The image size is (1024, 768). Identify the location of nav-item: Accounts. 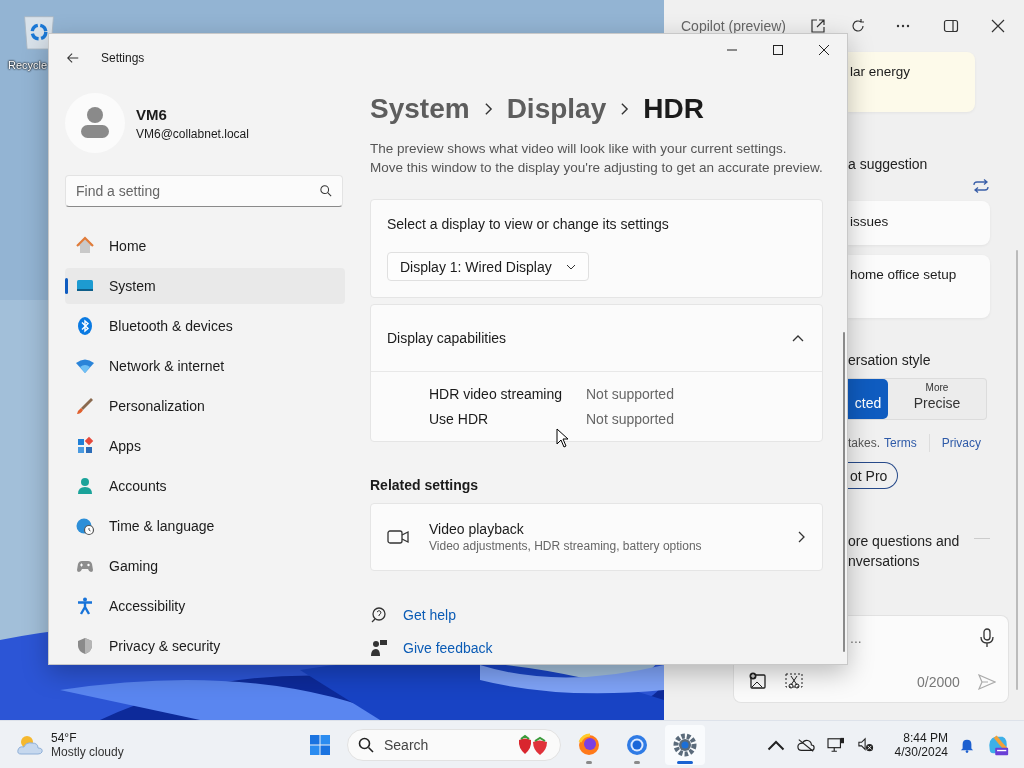
(205, 486).